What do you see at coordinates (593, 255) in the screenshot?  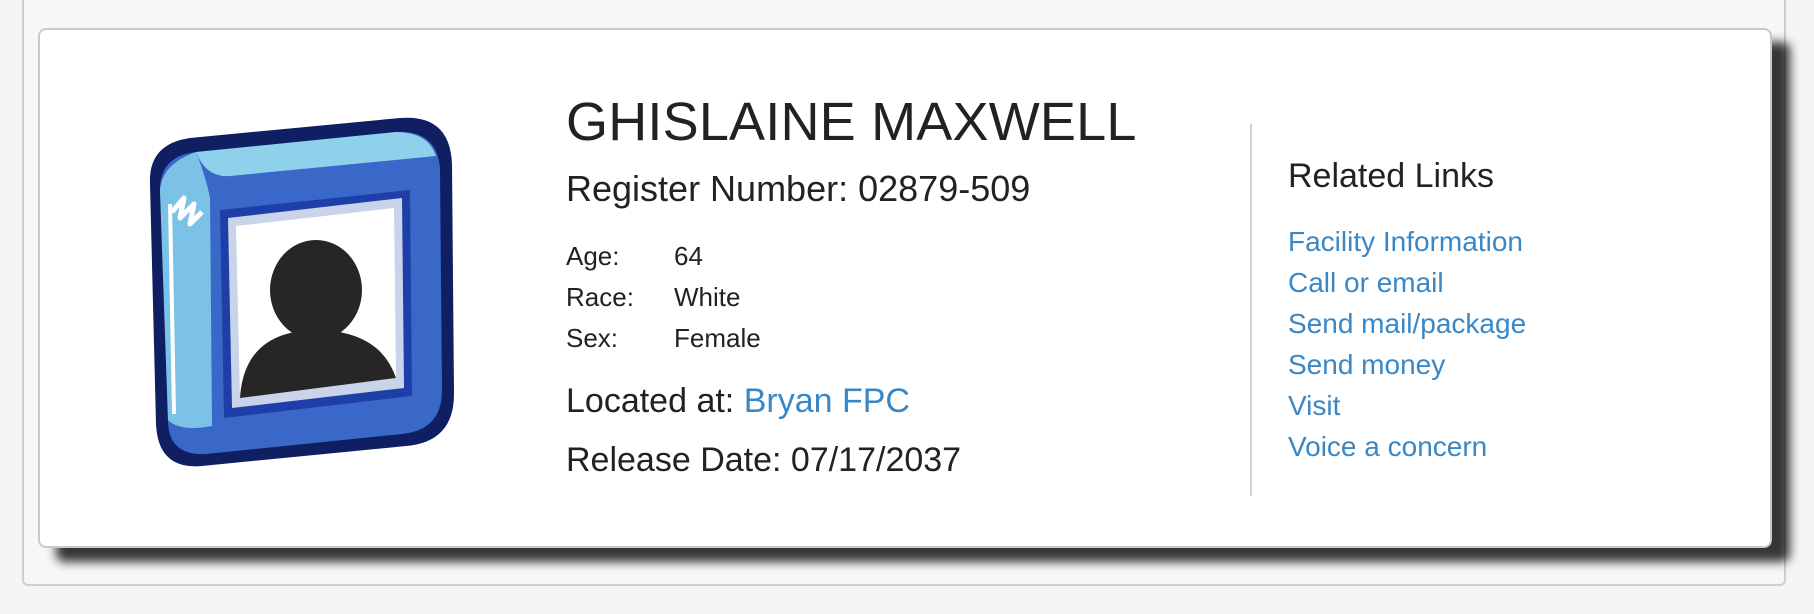 I see `age-label: Age:` at bounding box center [593, 255].